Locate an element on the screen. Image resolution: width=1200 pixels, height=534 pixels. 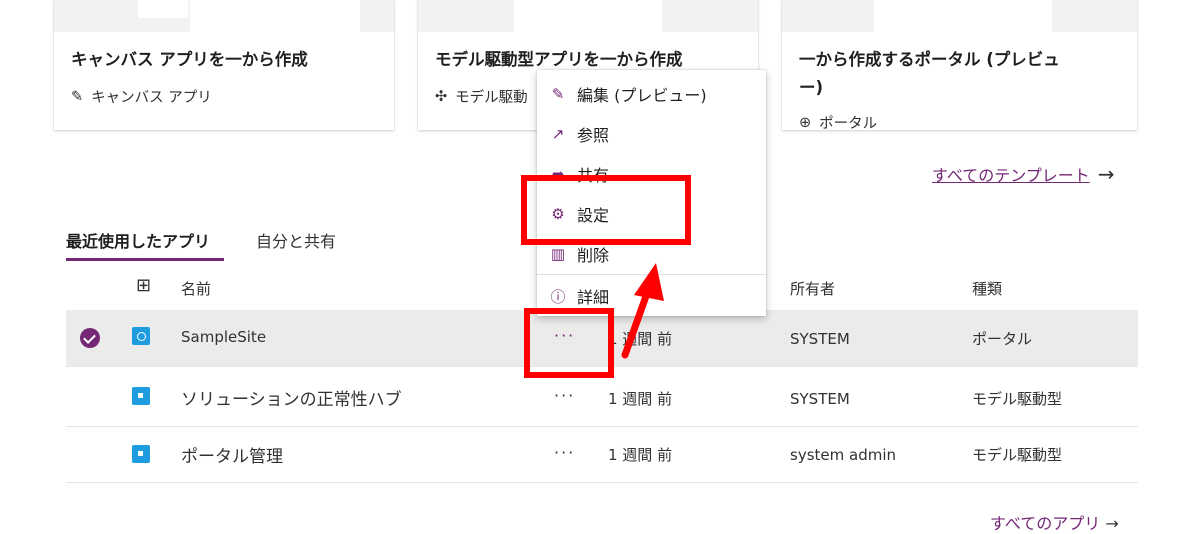
app-type: ポータル is located at coordinates (1002, 339).